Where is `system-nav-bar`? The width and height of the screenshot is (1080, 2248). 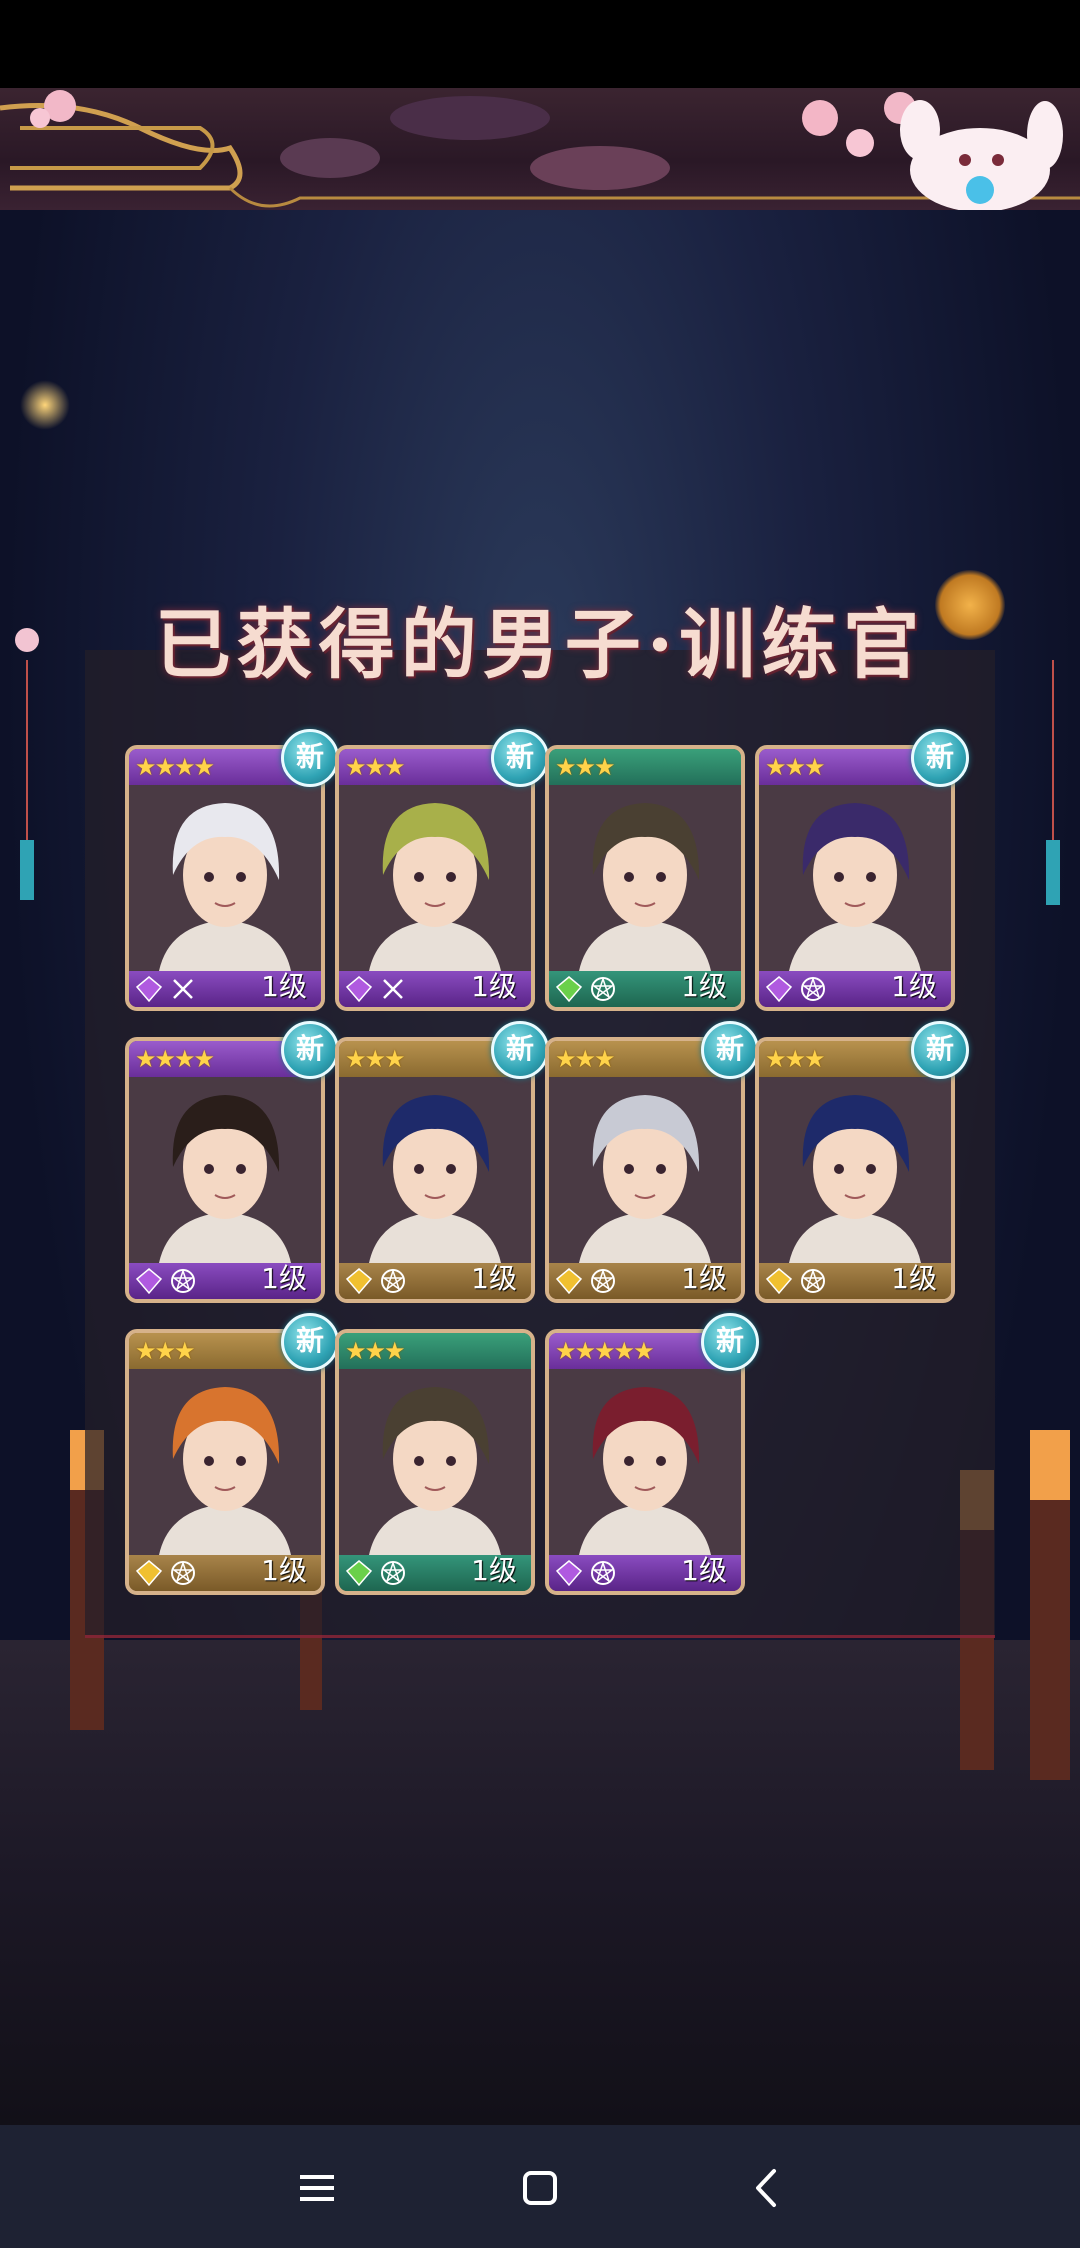 system-nav-bar is located at coordinates (540, 2186).